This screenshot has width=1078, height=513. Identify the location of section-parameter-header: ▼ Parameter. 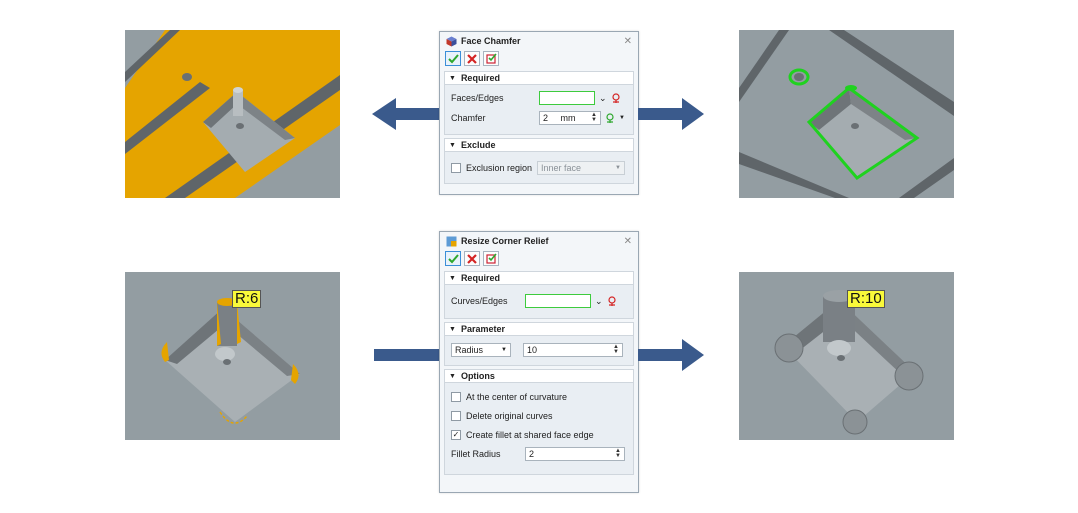
(539, 329).